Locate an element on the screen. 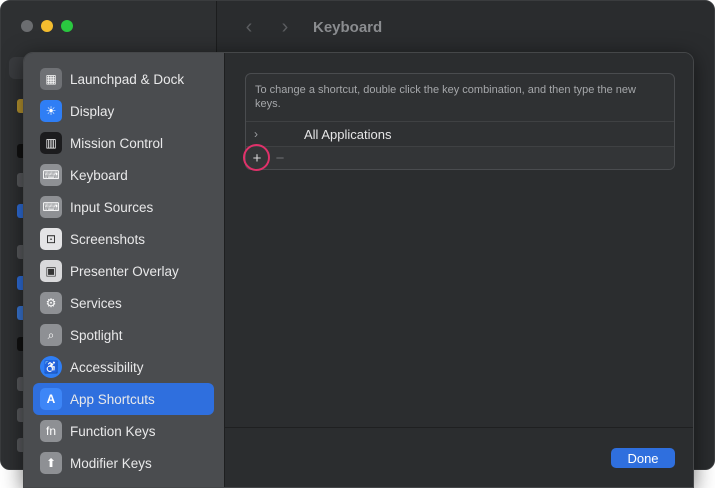 This screenshot has width=715, height=488. mission-control-icon: ▥ is located at coordinates (51, 143).